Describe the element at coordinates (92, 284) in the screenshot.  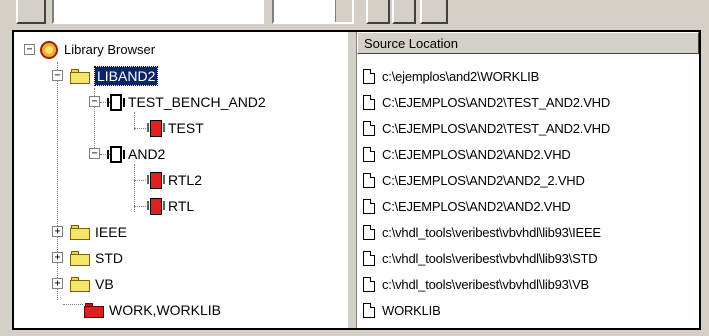
I see `tree-item-vb: VB` at that location.